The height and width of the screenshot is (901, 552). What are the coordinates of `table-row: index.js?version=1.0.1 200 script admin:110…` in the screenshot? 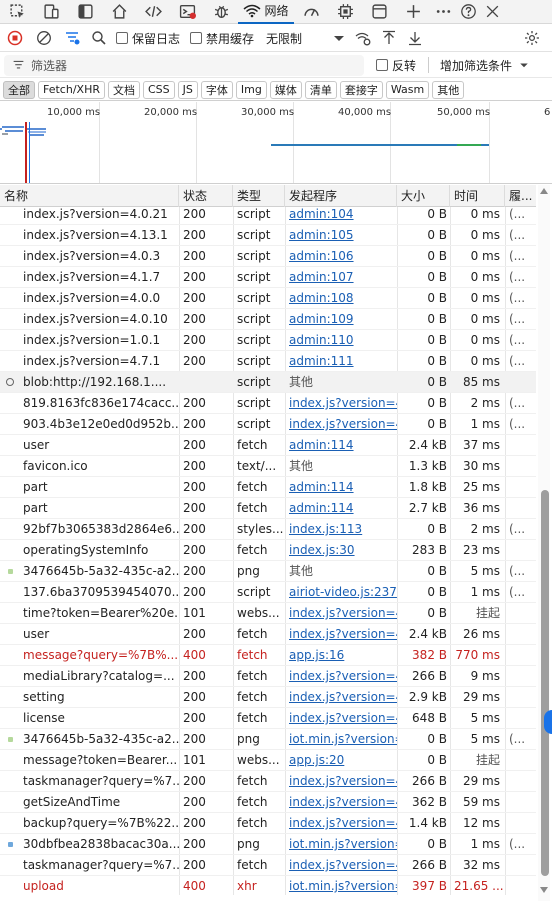 It's located at (268, 340).